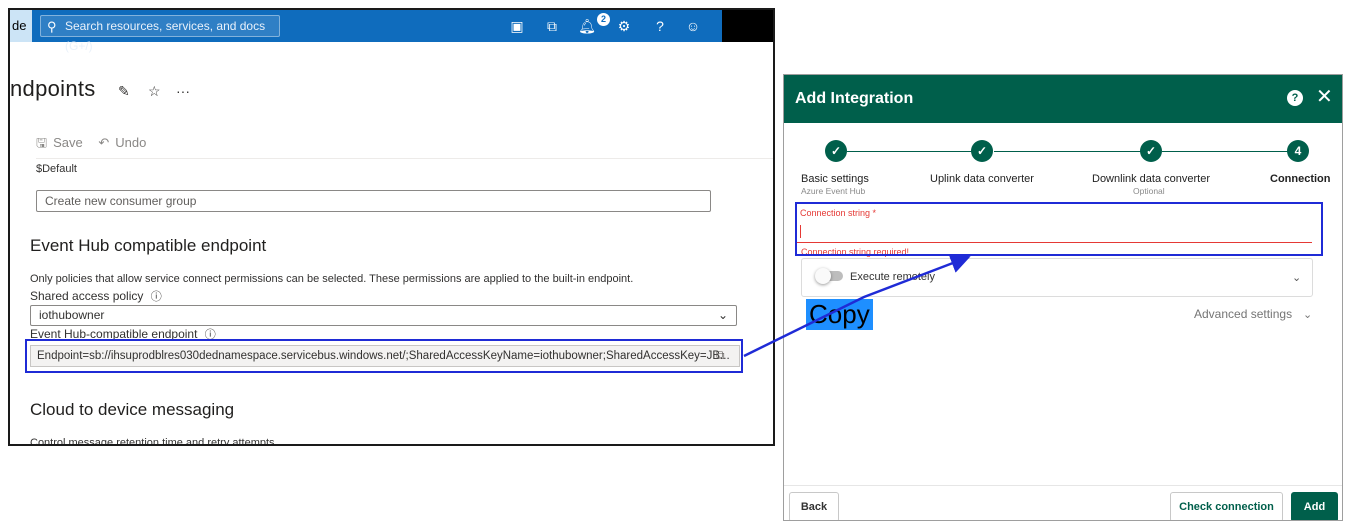  Describe the element at coordinates (1324, 97) in the screenshot. I see `close-icon: ✕` at that location.